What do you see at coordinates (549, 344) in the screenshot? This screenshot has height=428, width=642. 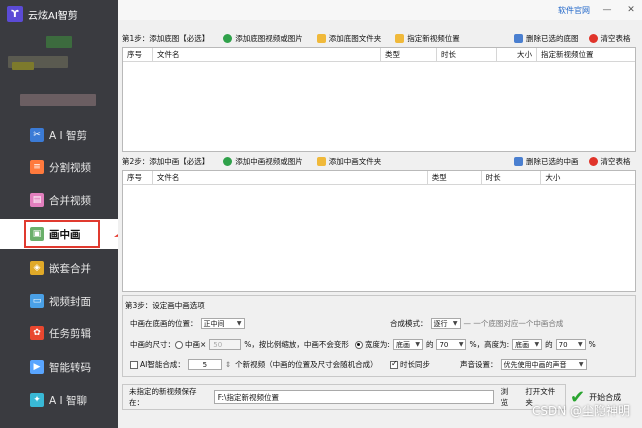 I see `of-label: 的` at bounding box center [549, 344].